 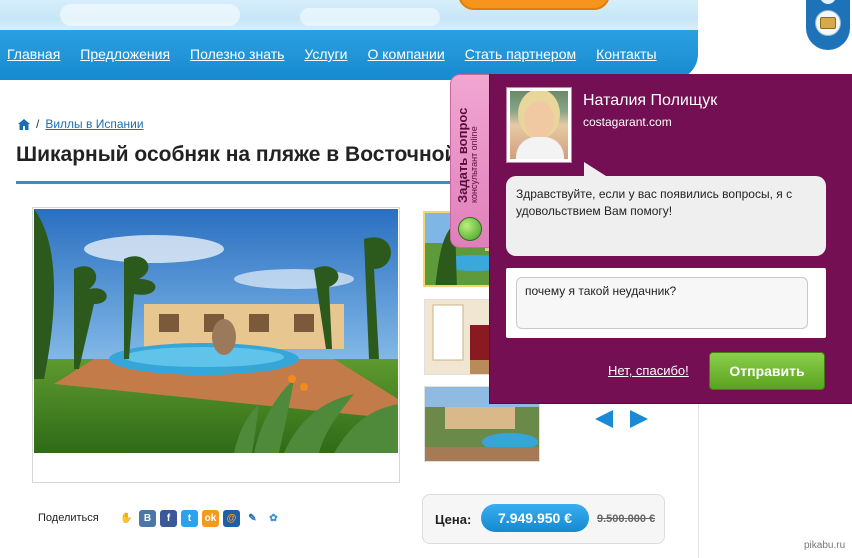 What do you see at coordinates (626, 54) in the screenshot?
I see `nav-item-contacts: Контакты` at bounding box center [626, 54].